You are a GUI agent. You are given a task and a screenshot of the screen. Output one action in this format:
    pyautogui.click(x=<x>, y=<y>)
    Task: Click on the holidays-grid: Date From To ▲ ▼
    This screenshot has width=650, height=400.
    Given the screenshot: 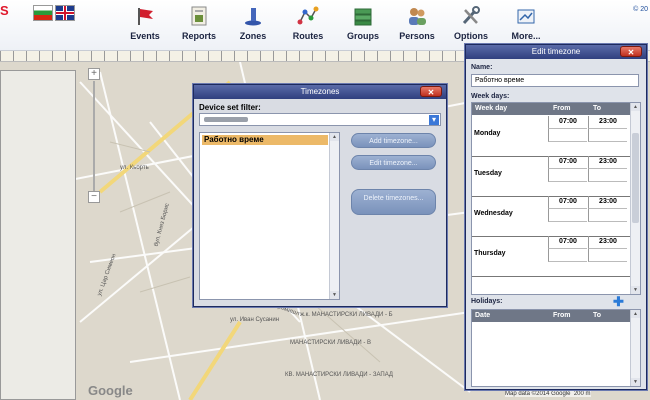 What is the action you would take?
    pyautogui.click(x=556, y=348)
    